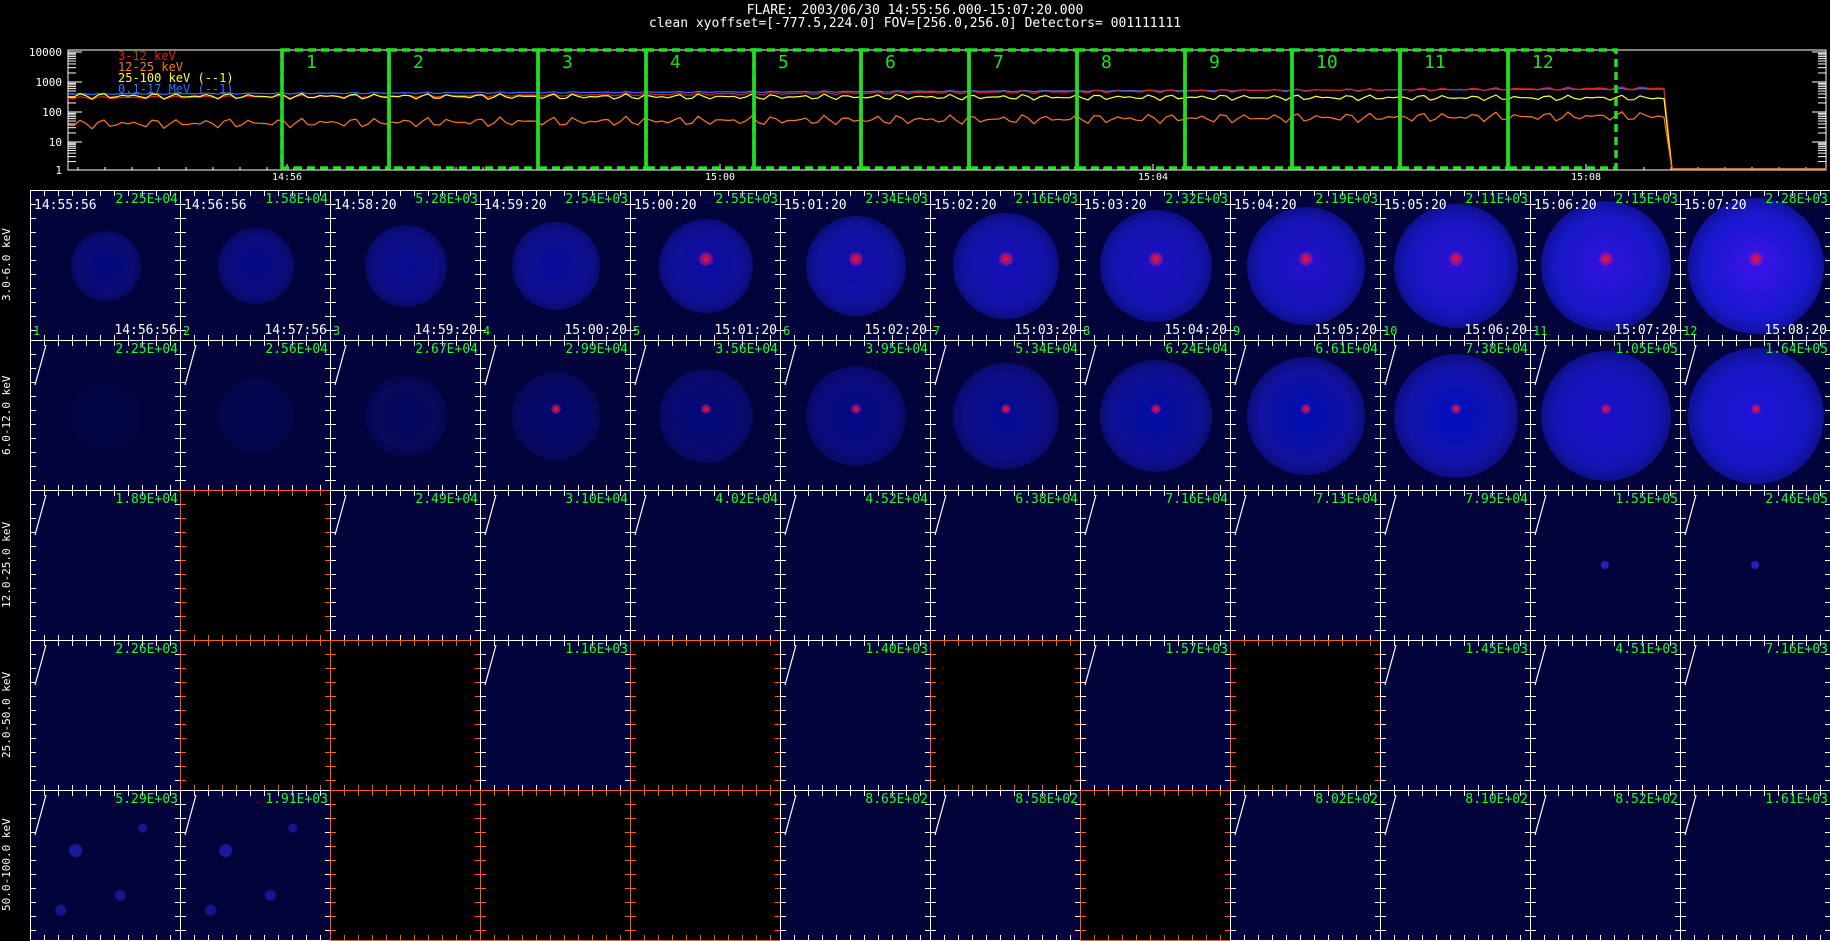 This screenshot has height=941, width=1830. I want to click on image-cell: 4.52E+04, so click(855, 565).